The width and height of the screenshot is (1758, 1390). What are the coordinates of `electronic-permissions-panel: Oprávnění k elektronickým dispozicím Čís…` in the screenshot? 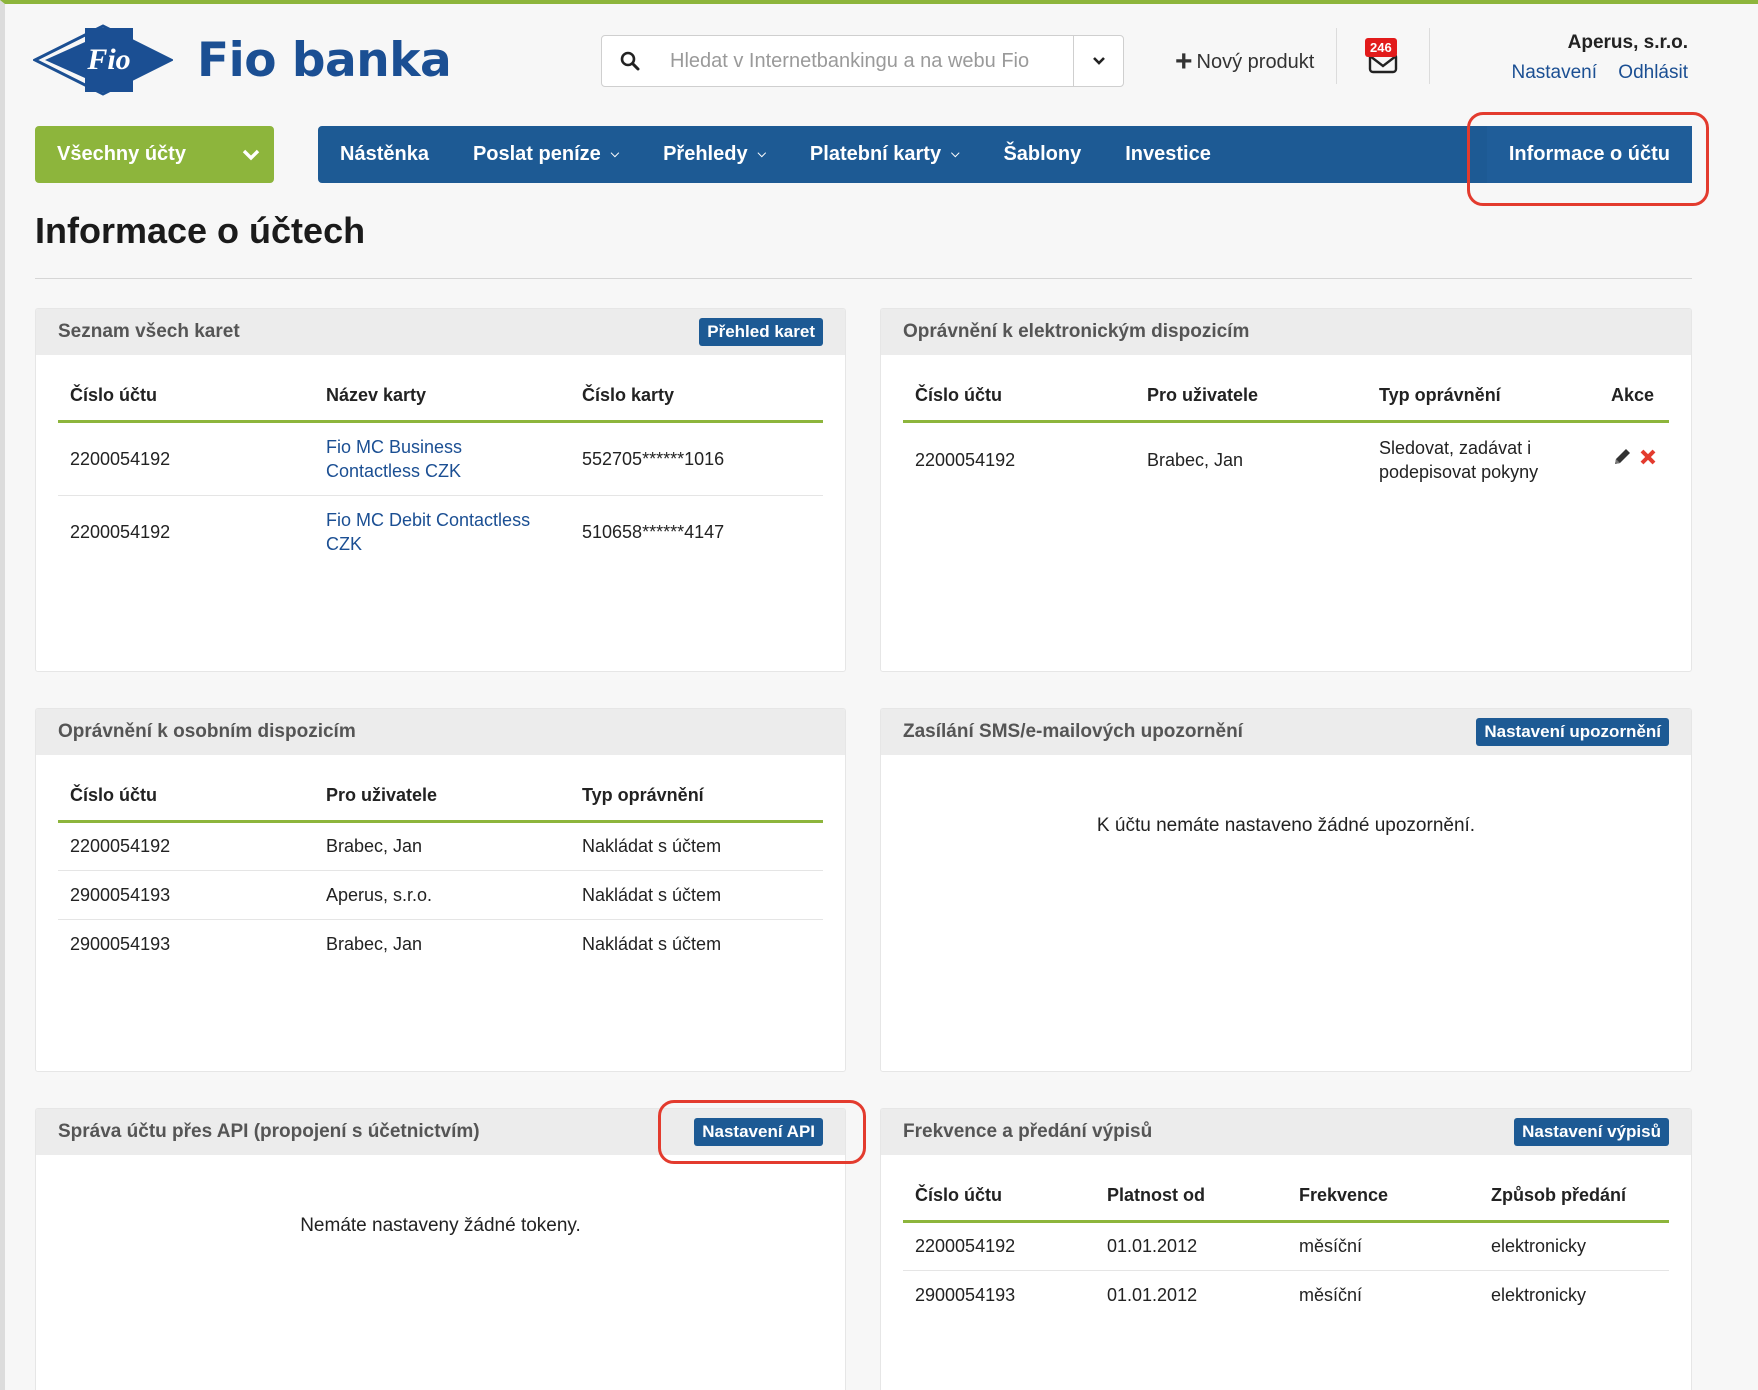 It's located at (1286, 490).